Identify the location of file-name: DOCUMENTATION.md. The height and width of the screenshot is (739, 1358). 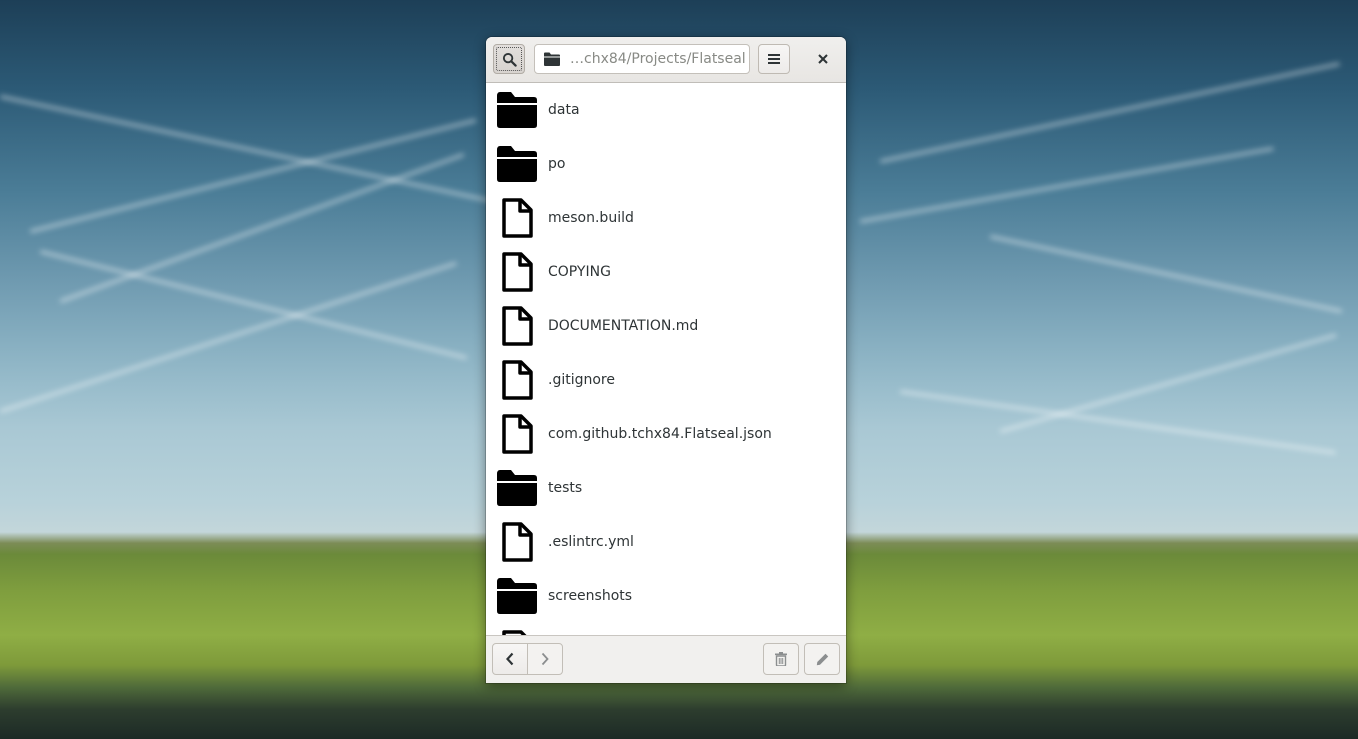
(623, 326).